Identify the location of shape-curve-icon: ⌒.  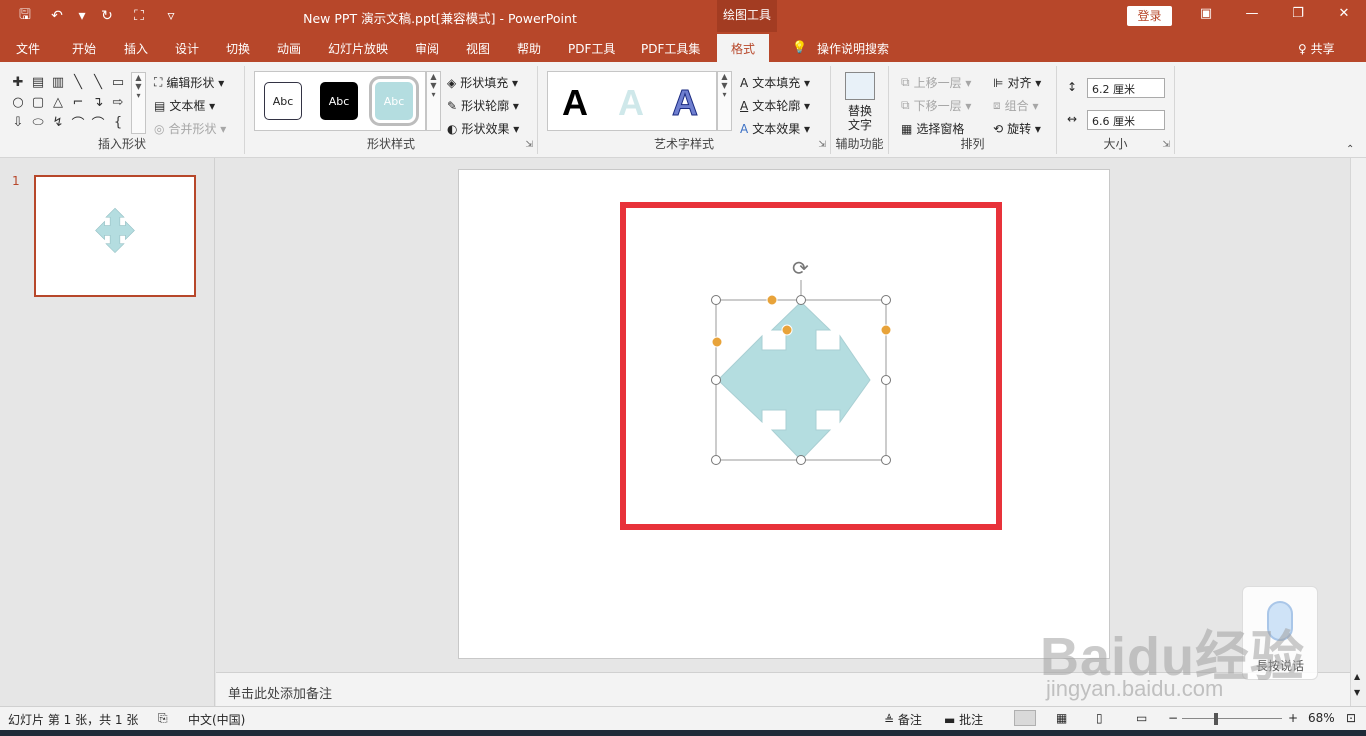
(98, 122).